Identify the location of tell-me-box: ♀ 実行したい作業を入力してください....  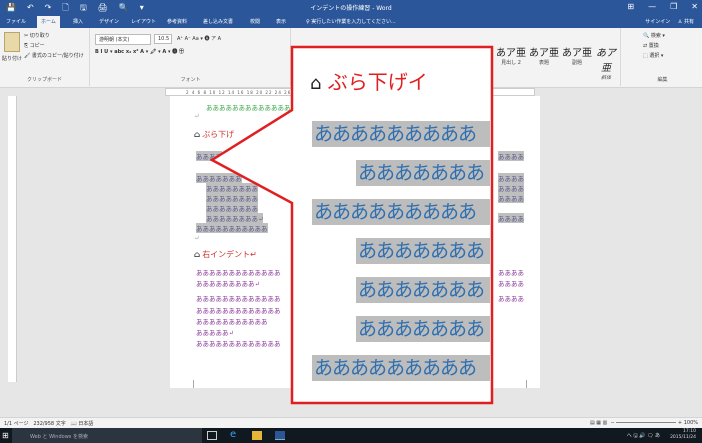
(351, 21).